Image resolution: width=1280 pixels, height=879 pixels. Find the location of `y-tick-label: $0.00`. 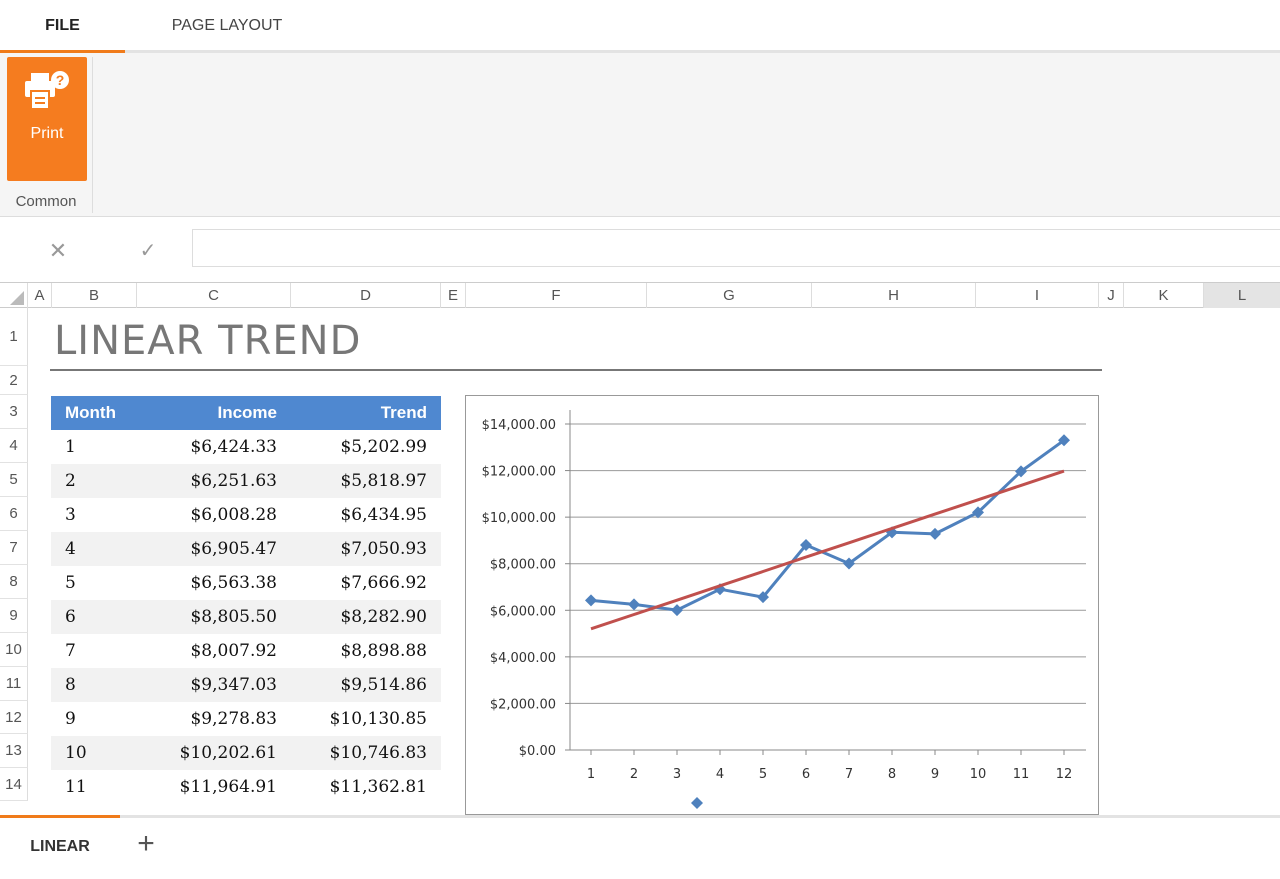

y-tick-label: $0.00 is located at coordinates (537, 751).